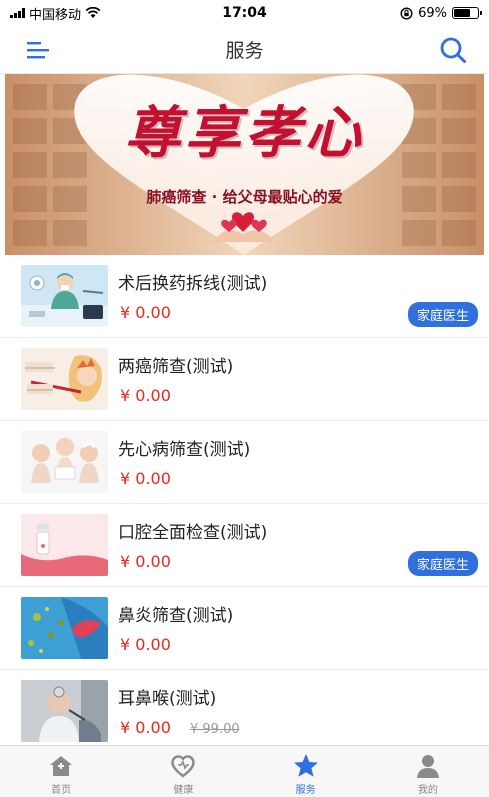 This screenshot has height=797, width=489. Describe the element at coordinates (244, 628) in the screenshot. I see `list-item: 鼻炎筛查(测试) ¥ 0.00` at that location.